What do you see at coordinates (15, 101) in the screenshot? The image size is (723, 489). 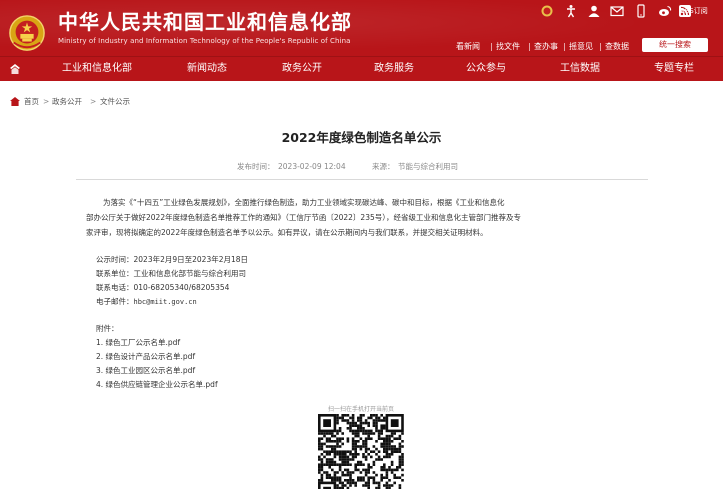 I see `breadcrumb-home-icon` at bounding box center [15, 101].